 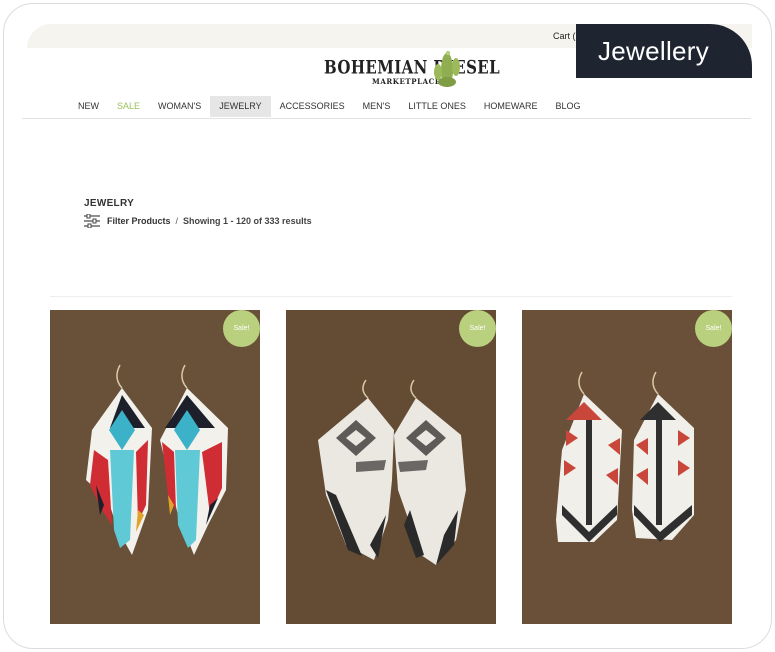 What do you see at coordinates (128, 106) in the screenshot?
I see `nav-sale: SALE` at bounding box center [128, 106].